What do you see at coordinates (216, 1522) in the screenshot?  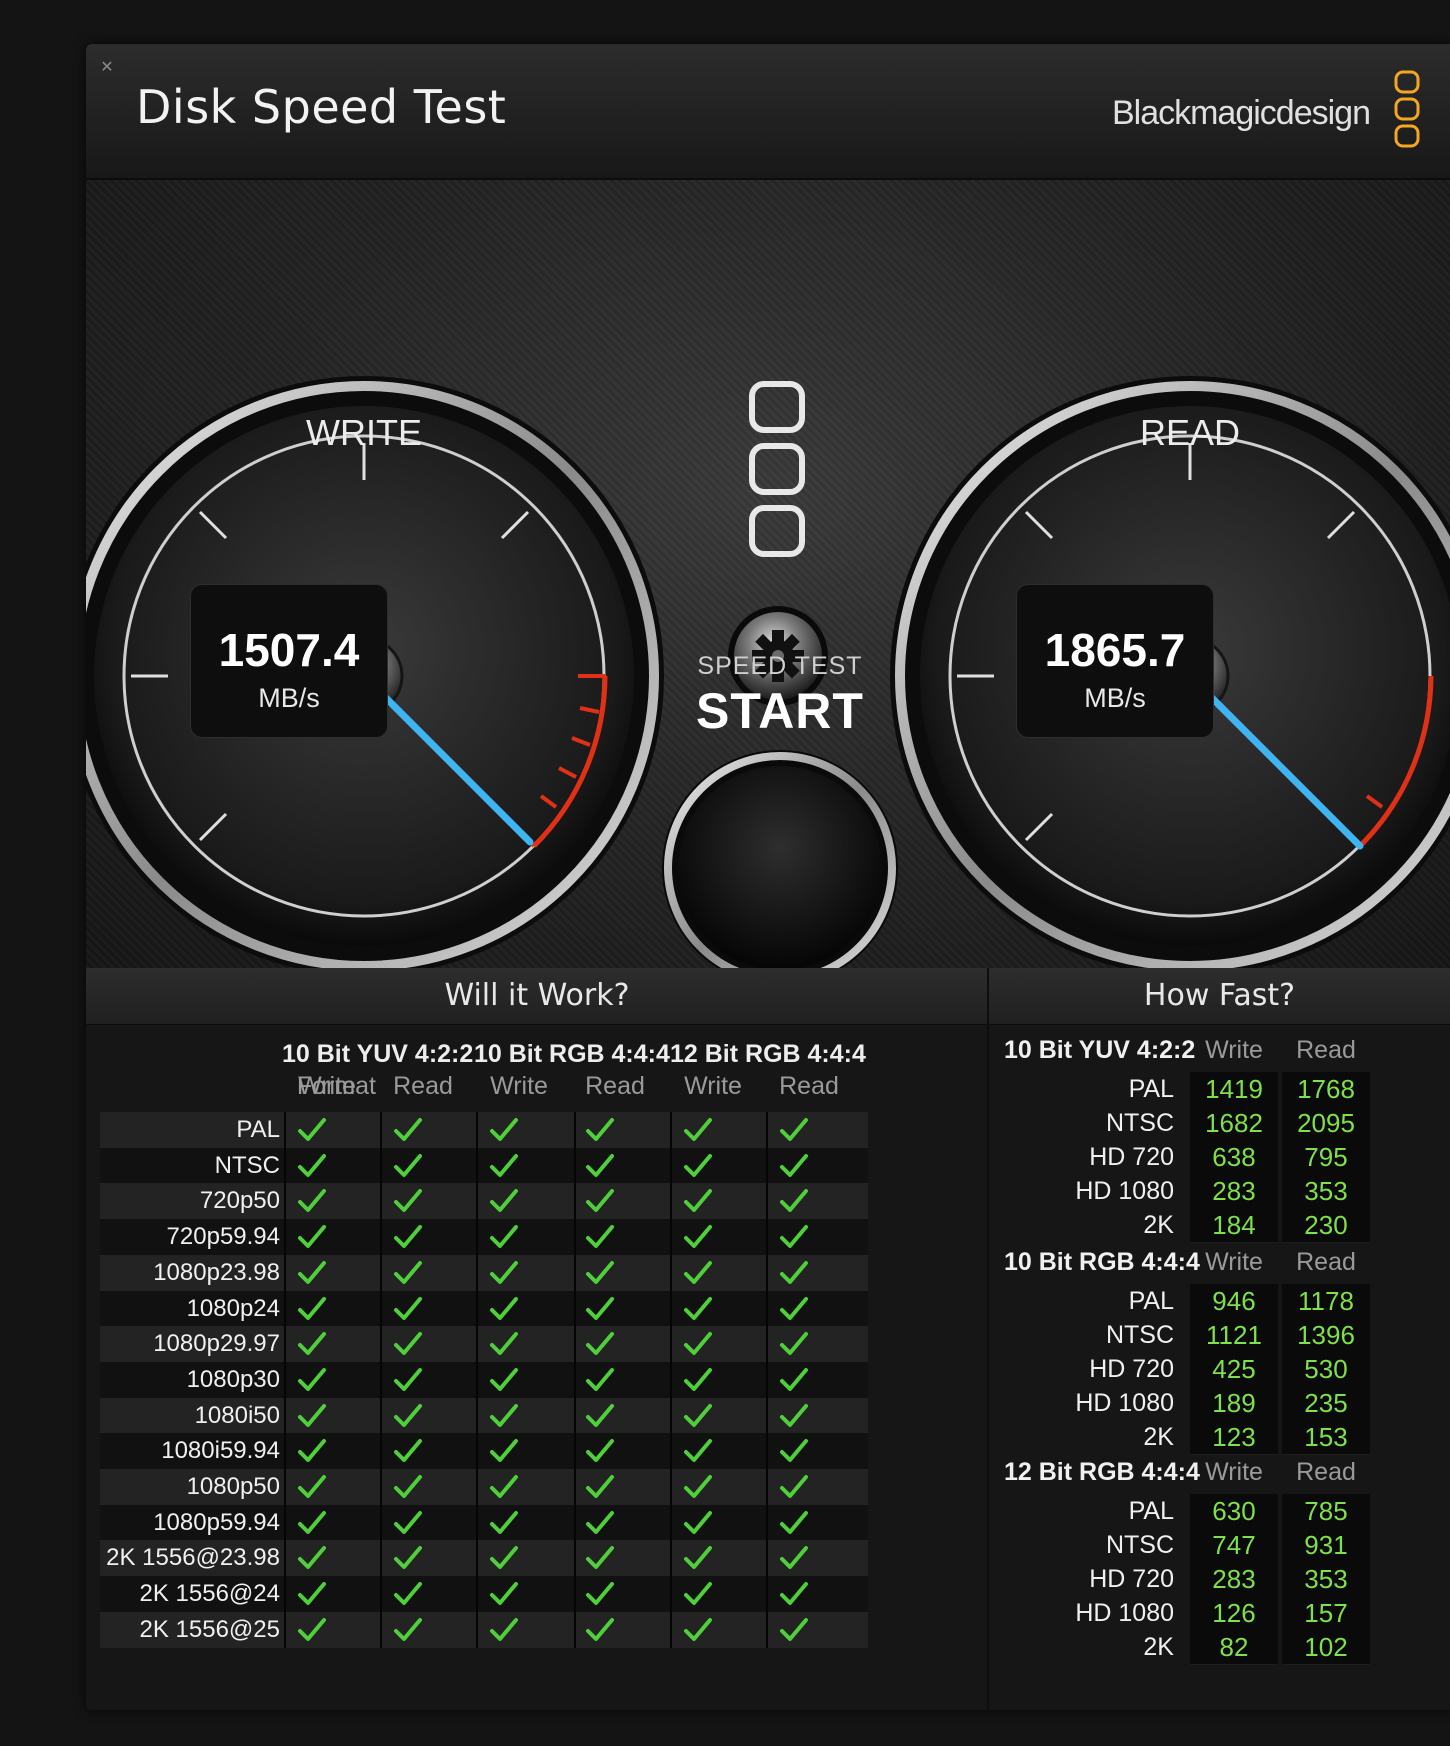 I see `format-row-label: 1080p59.94` at bounding box center [216, 1522].